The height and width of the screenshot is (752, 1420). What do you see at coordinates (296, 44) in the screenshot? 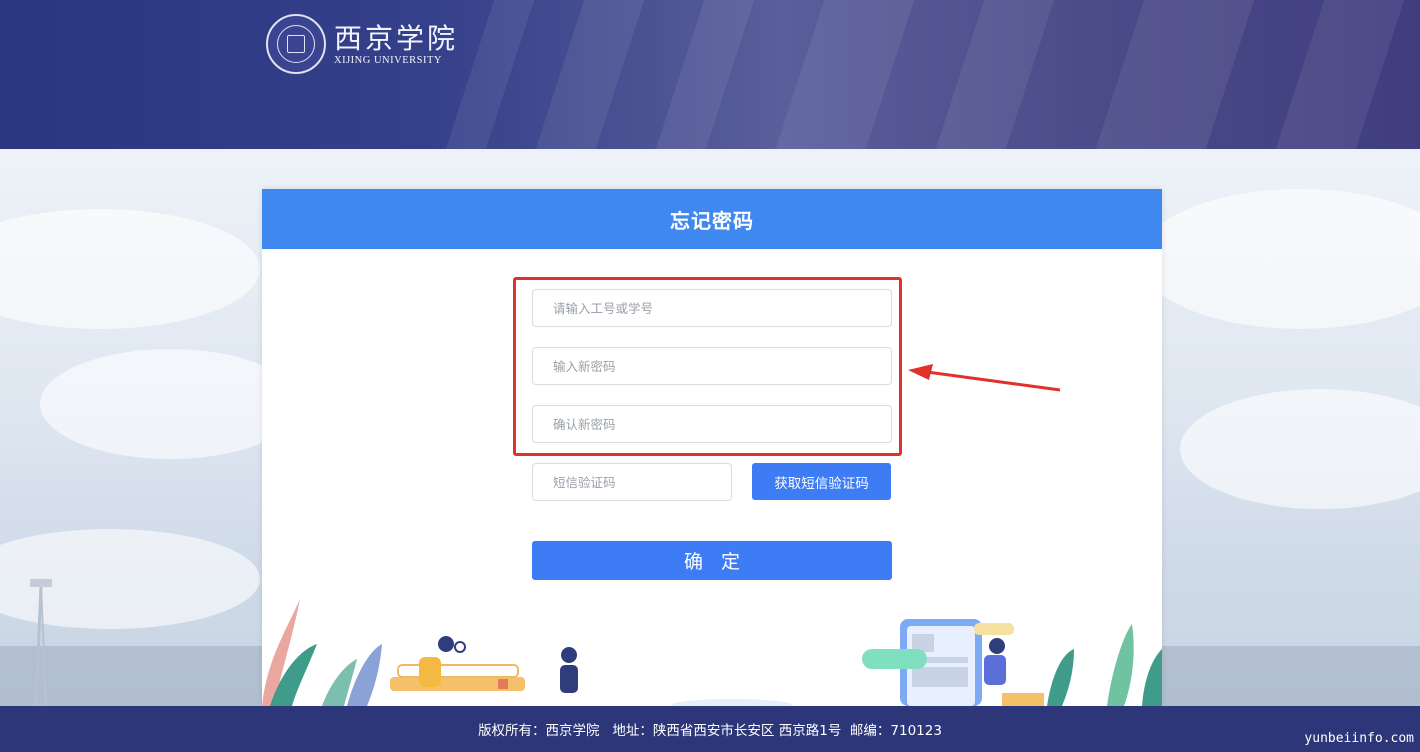
I see `university-seal-icon` at bounding box center [296, 44].